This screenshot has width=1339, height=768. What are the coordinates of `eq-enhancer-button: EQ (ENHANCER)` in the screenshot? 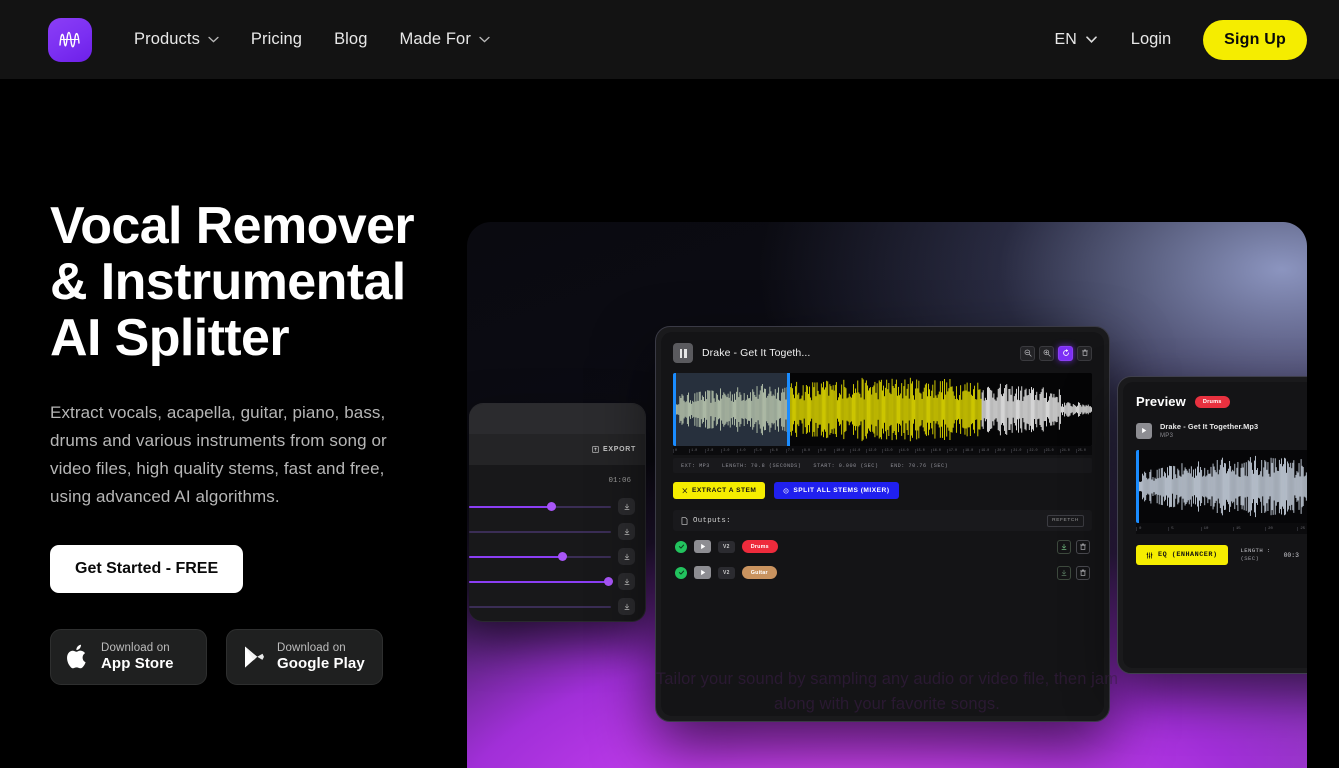 It's located at (1182, 555).